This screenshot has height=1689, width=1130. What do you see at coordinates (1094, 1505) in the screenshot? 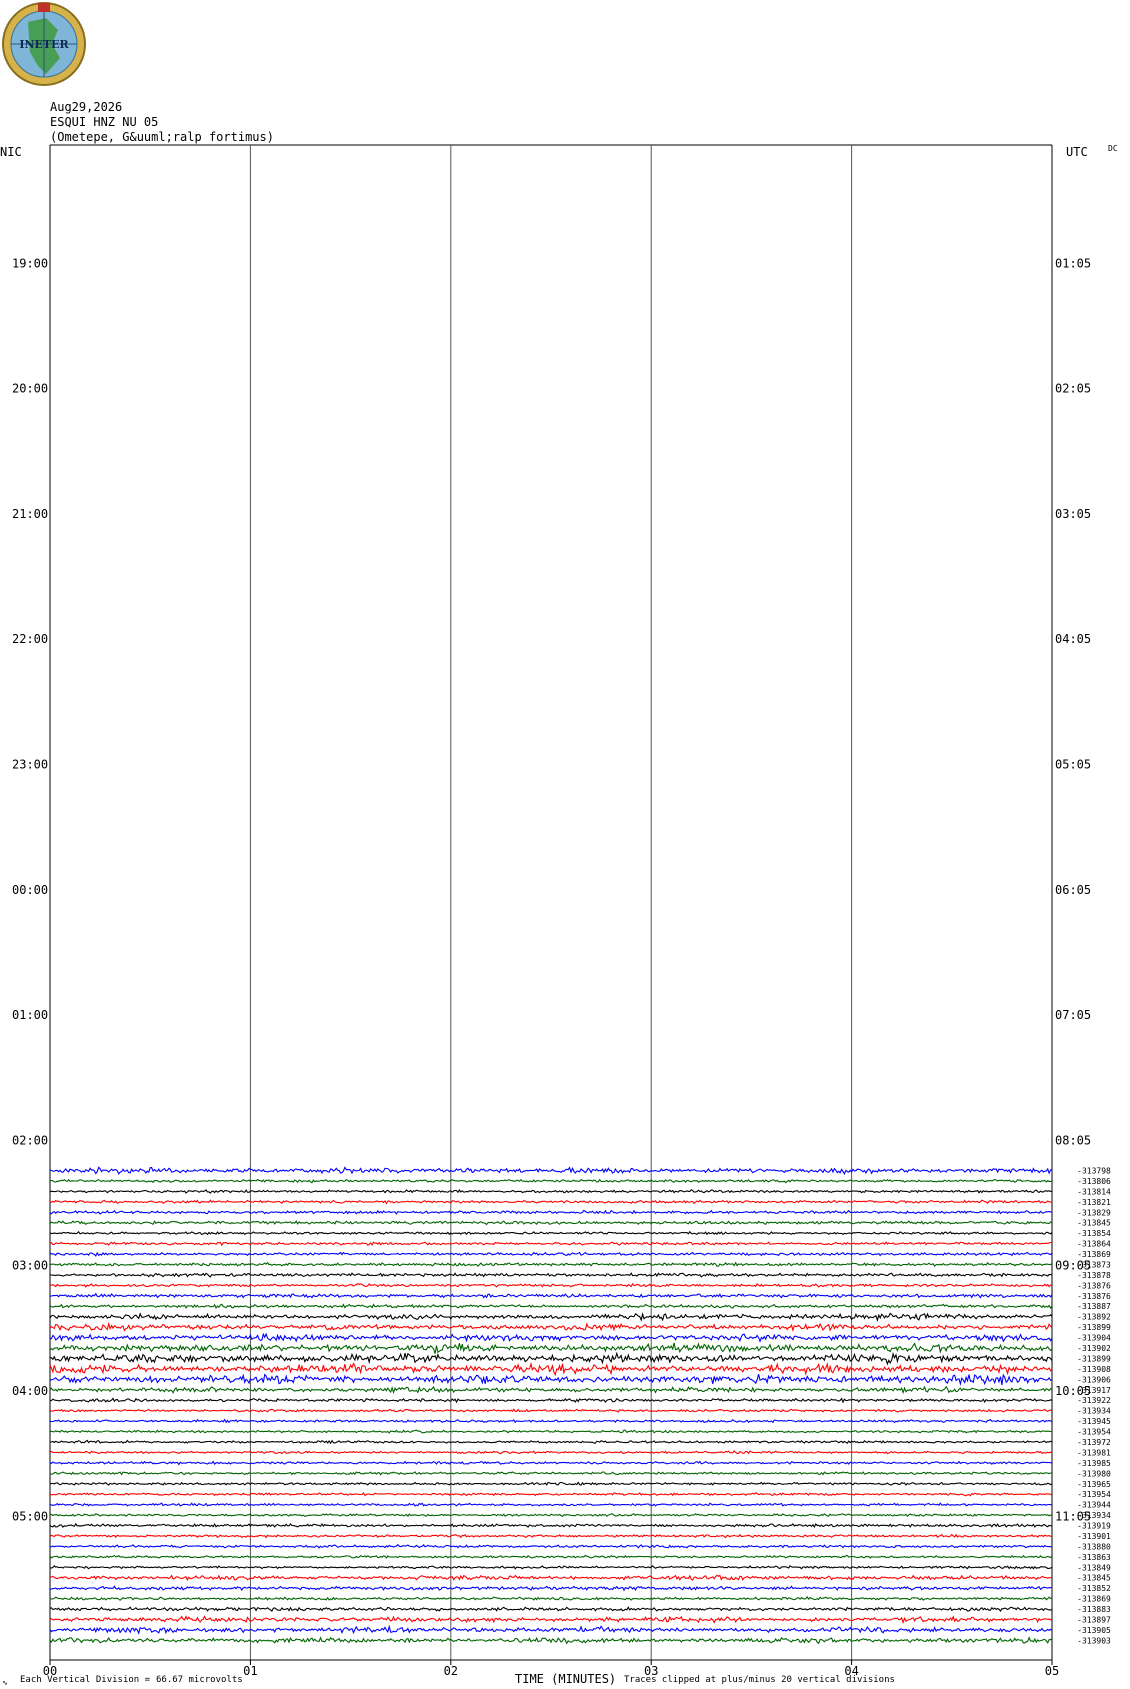
I see `trace-value-label: -313944` at bounding box center [1094, 1505].